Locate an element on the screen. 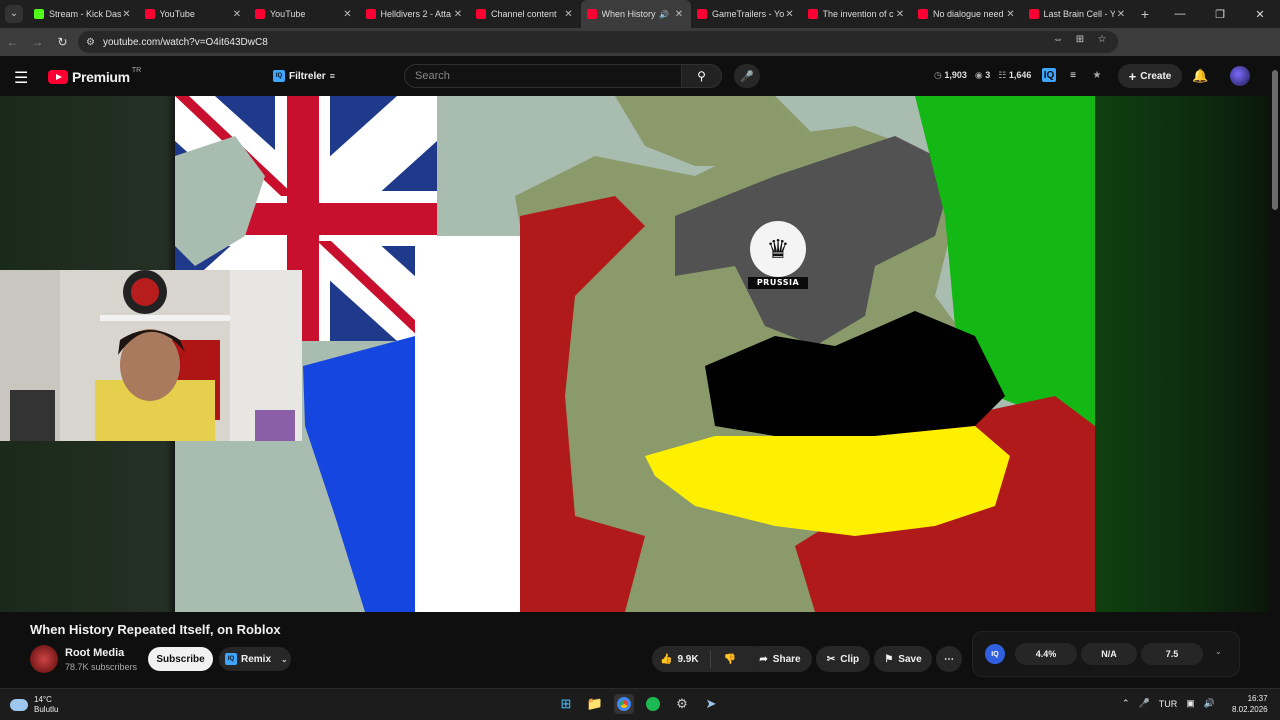  tab-search-button: ⌄ is located at coordinates (14, 14).